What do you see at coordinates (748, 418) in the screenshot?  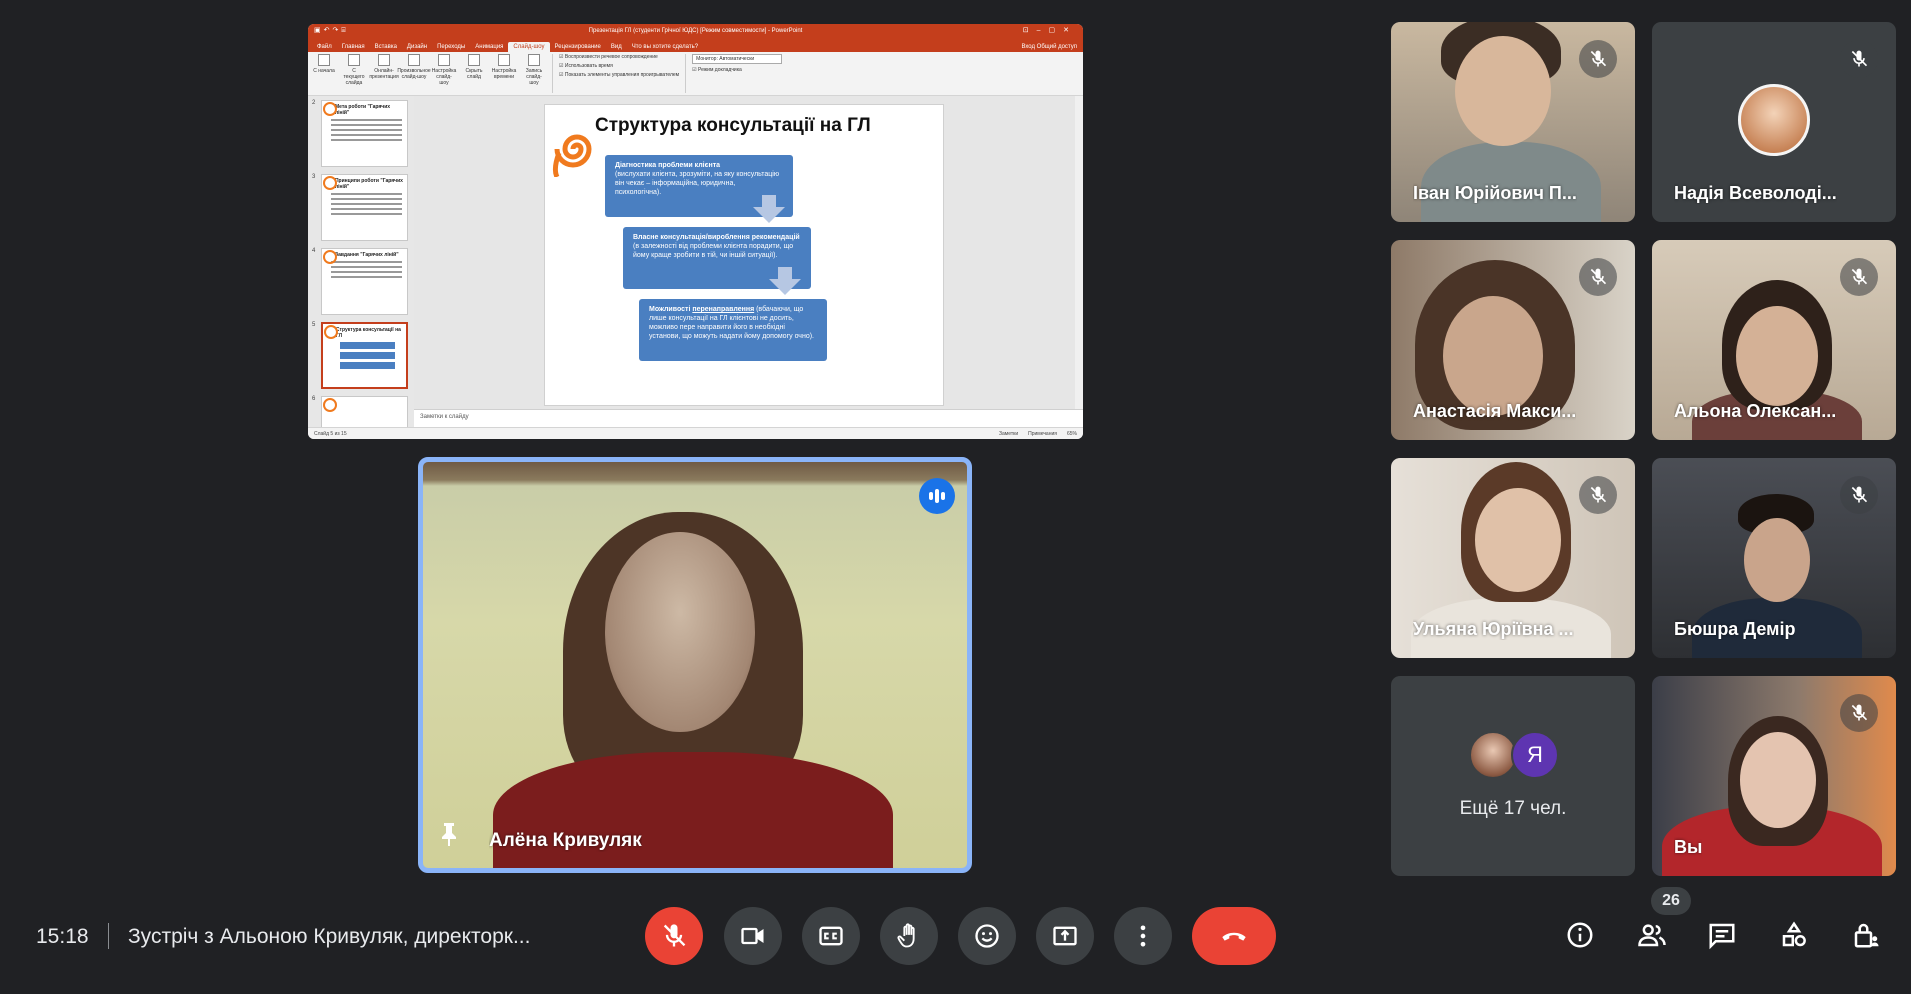 I see `notes-field: Заметки к слайду` at bounding box center [748, 418].